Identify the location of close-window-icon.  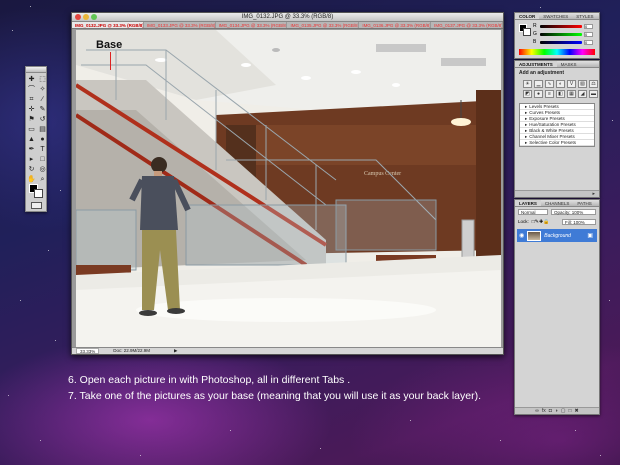
(78, 17).